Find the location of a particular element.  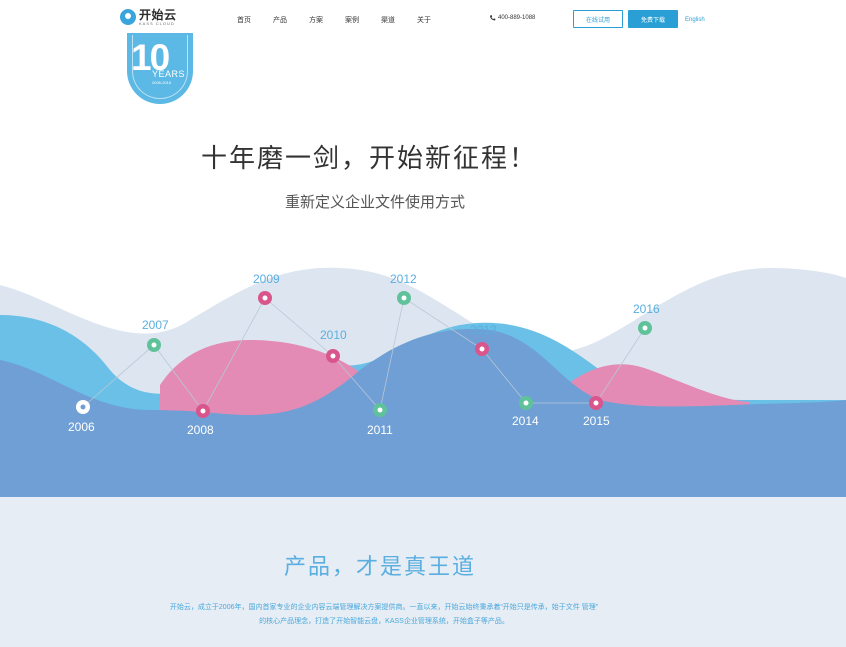

nav-item-about: 关于 is located at coordinates (424, 20).